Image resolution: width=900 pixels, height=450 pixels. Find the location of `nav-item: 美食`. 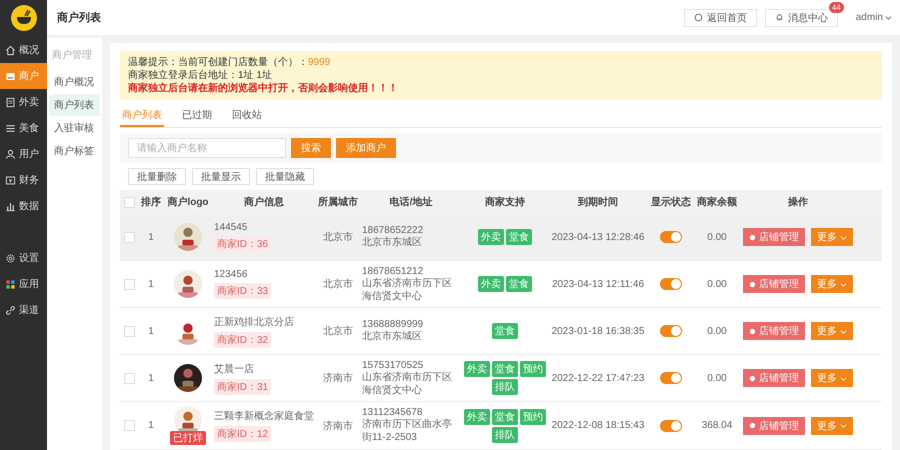

nav-item: 美食 is located at coordinates (23, 128).